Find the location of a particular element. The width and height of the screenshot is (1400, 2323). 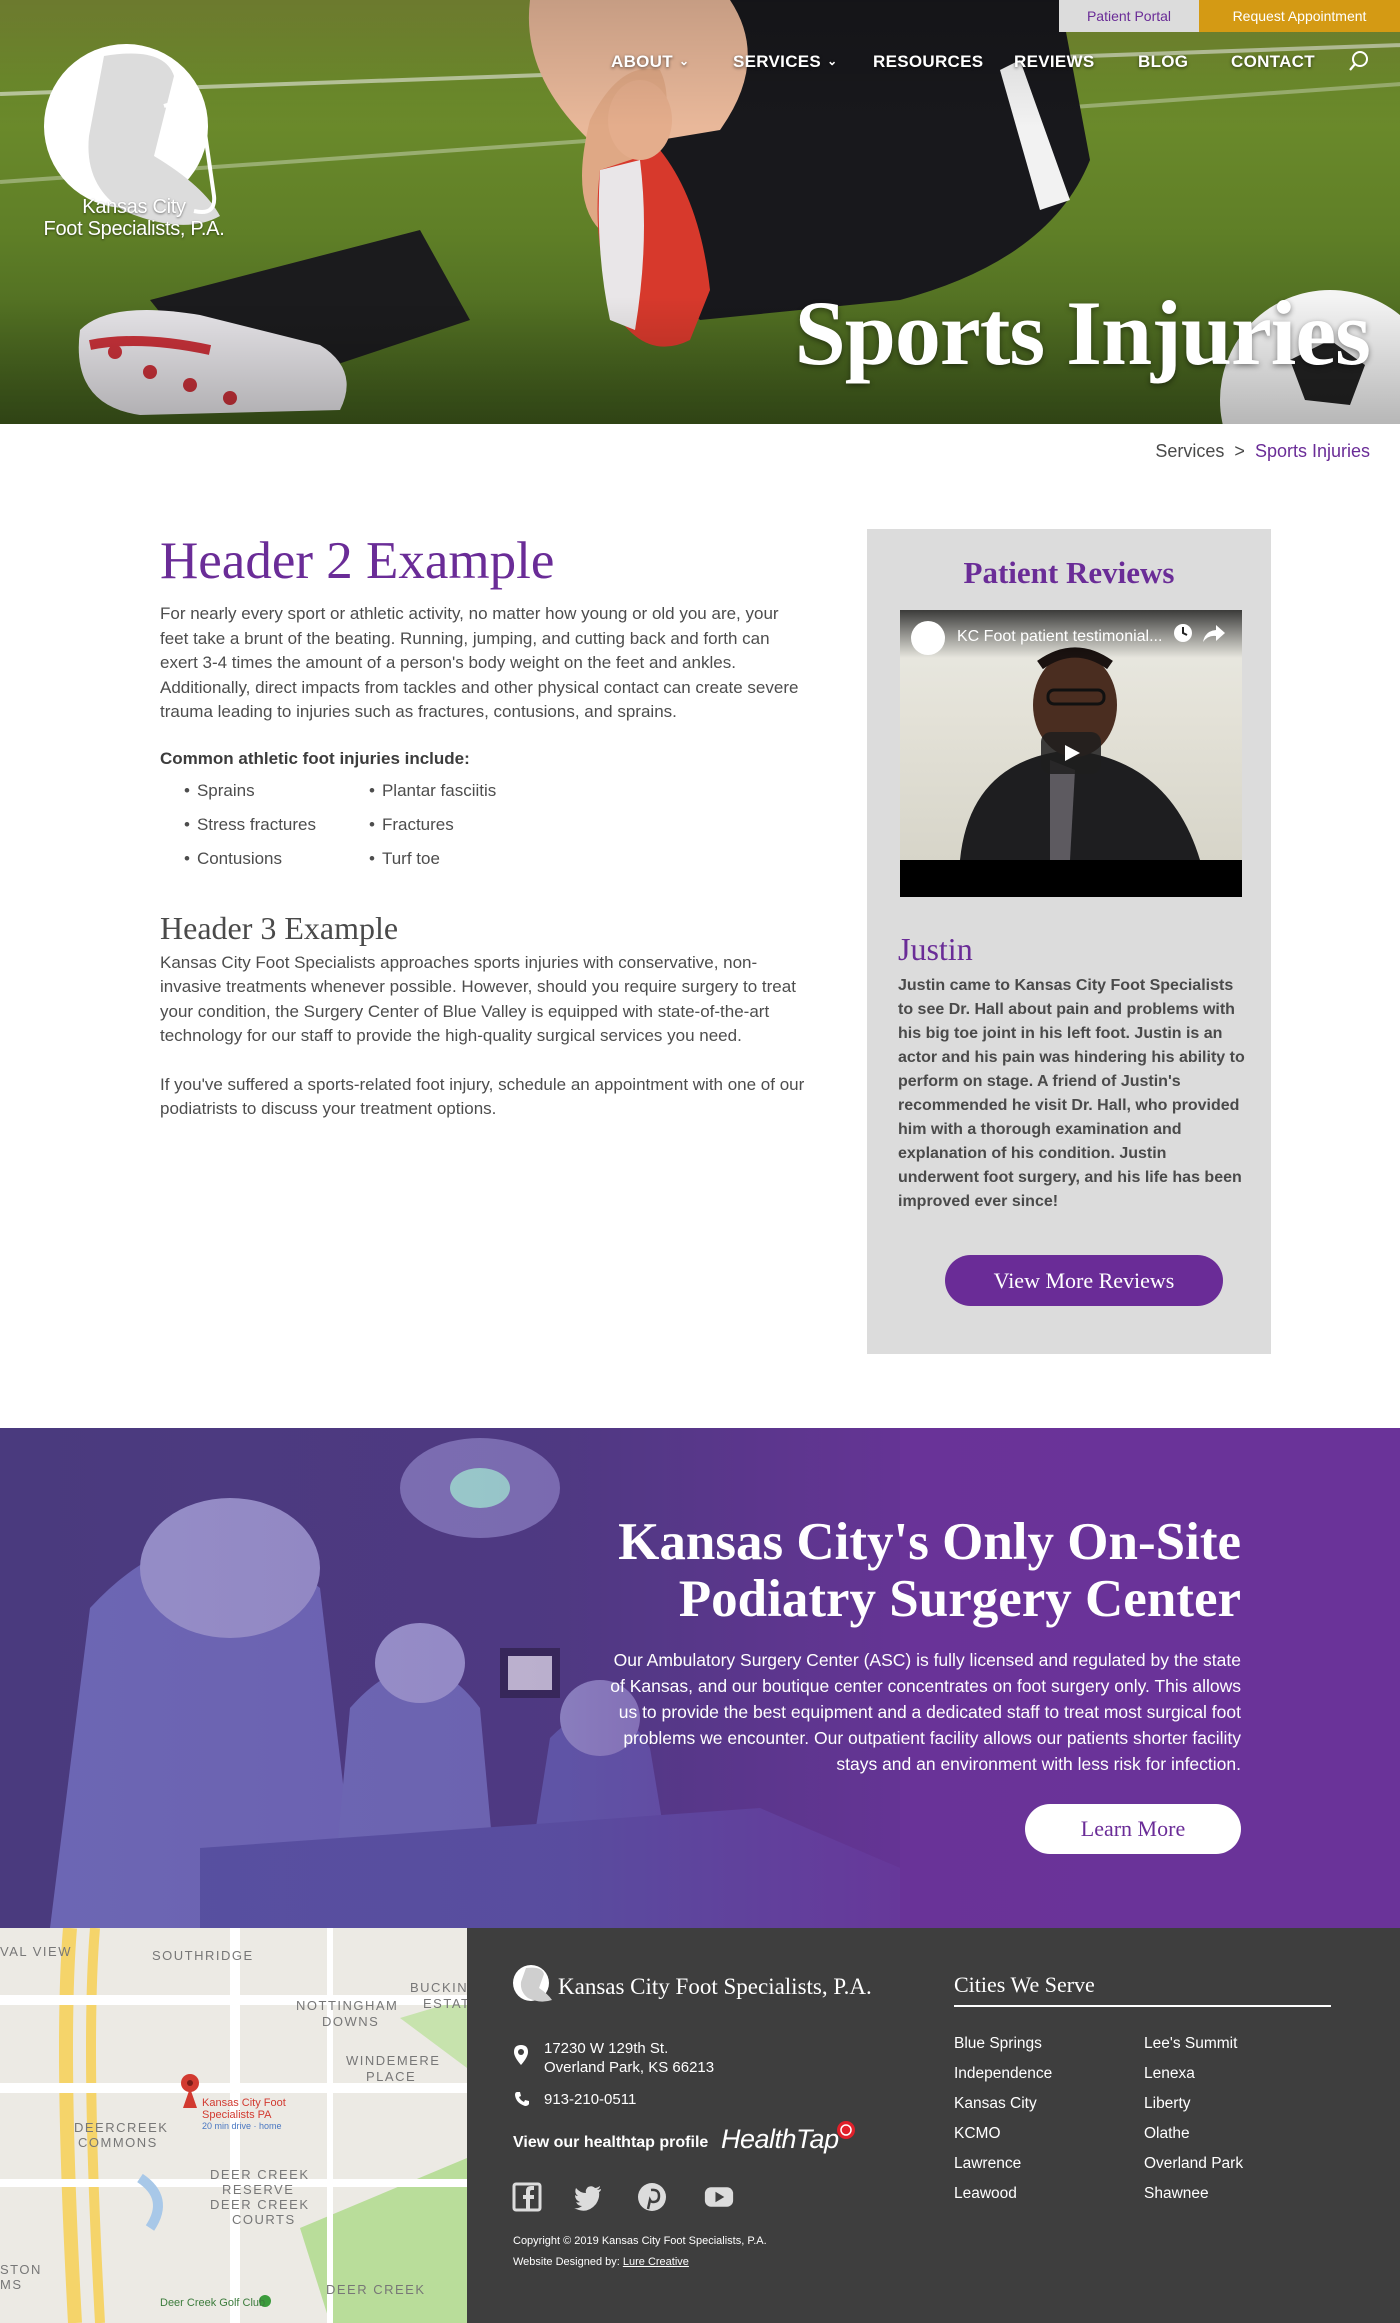

healthtap-logo: HealthTap is located at coordinates (780, 2139).